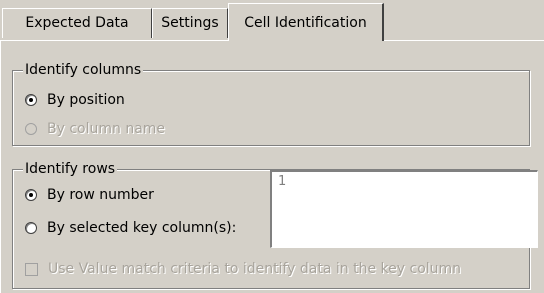 The width and height of the screenshot is (544, 293). Describe the element at coordinates (404, 209) in the screenshot. I see `key-column-list: 1` at that location.